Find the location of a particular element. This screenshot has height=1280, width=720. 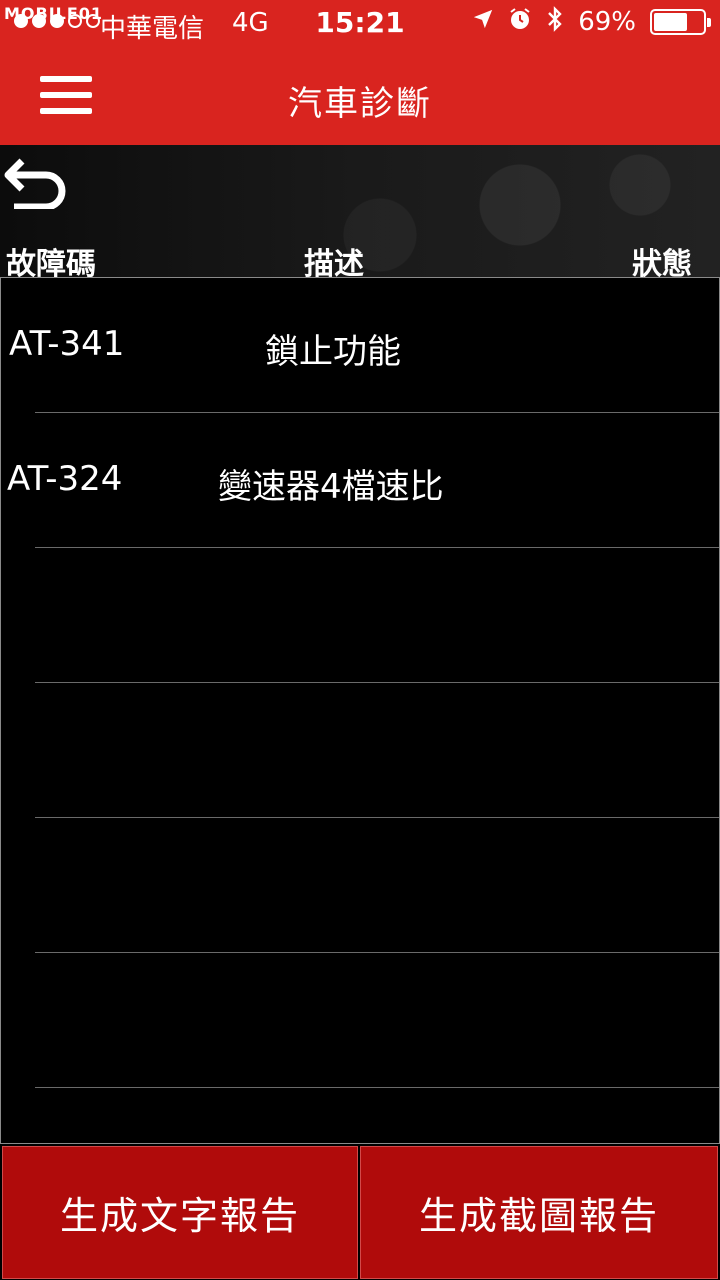

fault-code: AT-324 is located at coordinates (65, 479).